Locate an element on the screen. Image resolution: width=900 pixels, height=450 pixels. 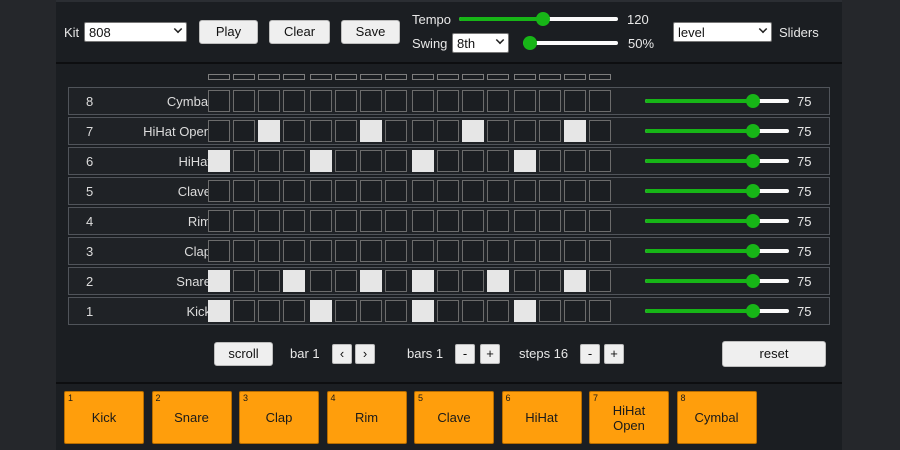
drum-pad: 4 Rim is located at coordinates (366, 417).